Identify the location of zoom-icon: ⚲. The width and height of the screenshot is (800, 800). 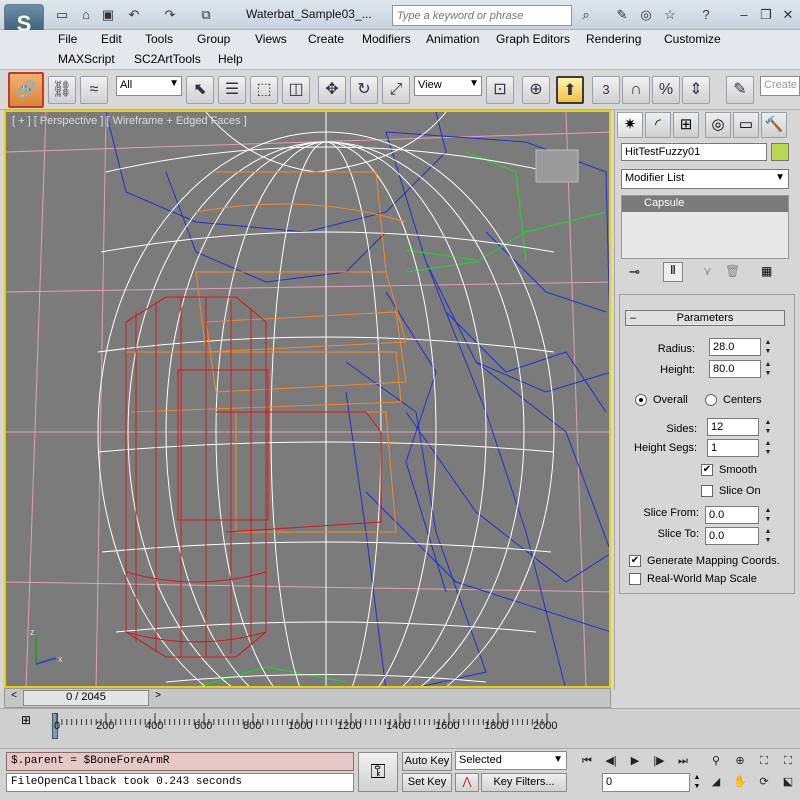
(716, 761).